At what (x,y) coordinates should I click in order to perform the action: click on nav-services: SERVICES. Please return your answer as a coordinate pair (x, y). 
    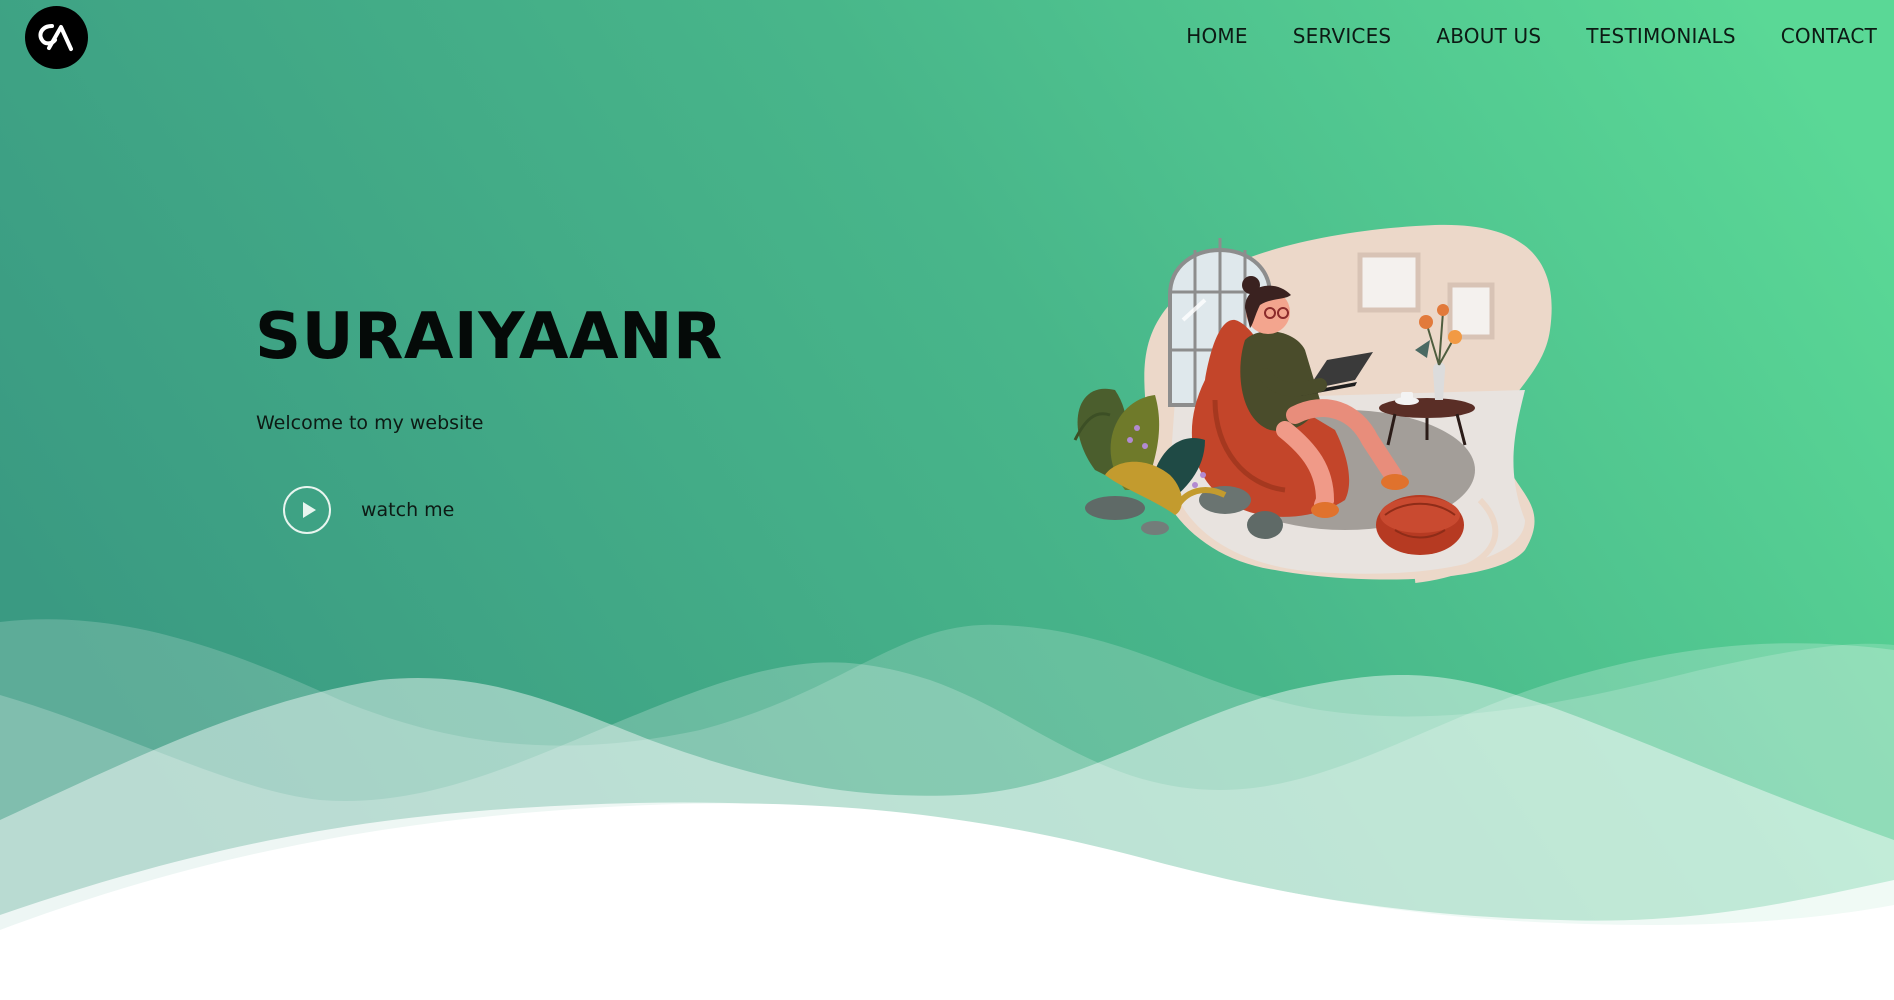
    Looking at the image, I should click on (1342, 36).